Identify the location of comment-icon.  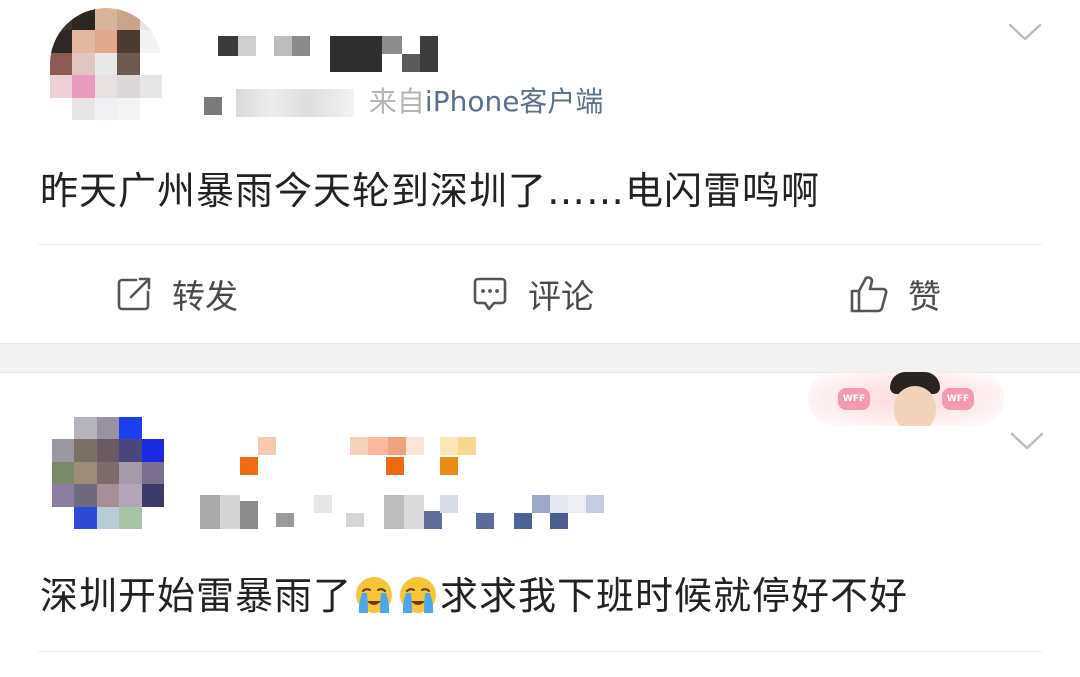
(490, 294).